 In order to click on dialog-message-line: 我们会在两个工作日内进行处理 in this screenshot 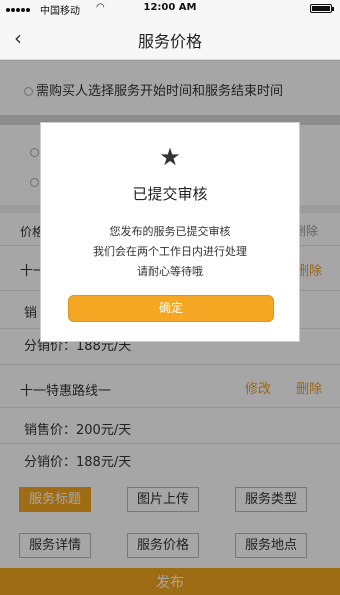, I will do `click(170, 251)`.